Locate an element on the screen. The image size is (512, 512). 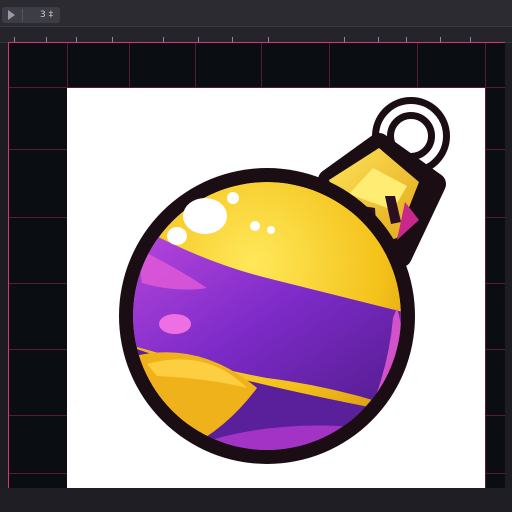
grid-line is located at coordinates (485, 265).